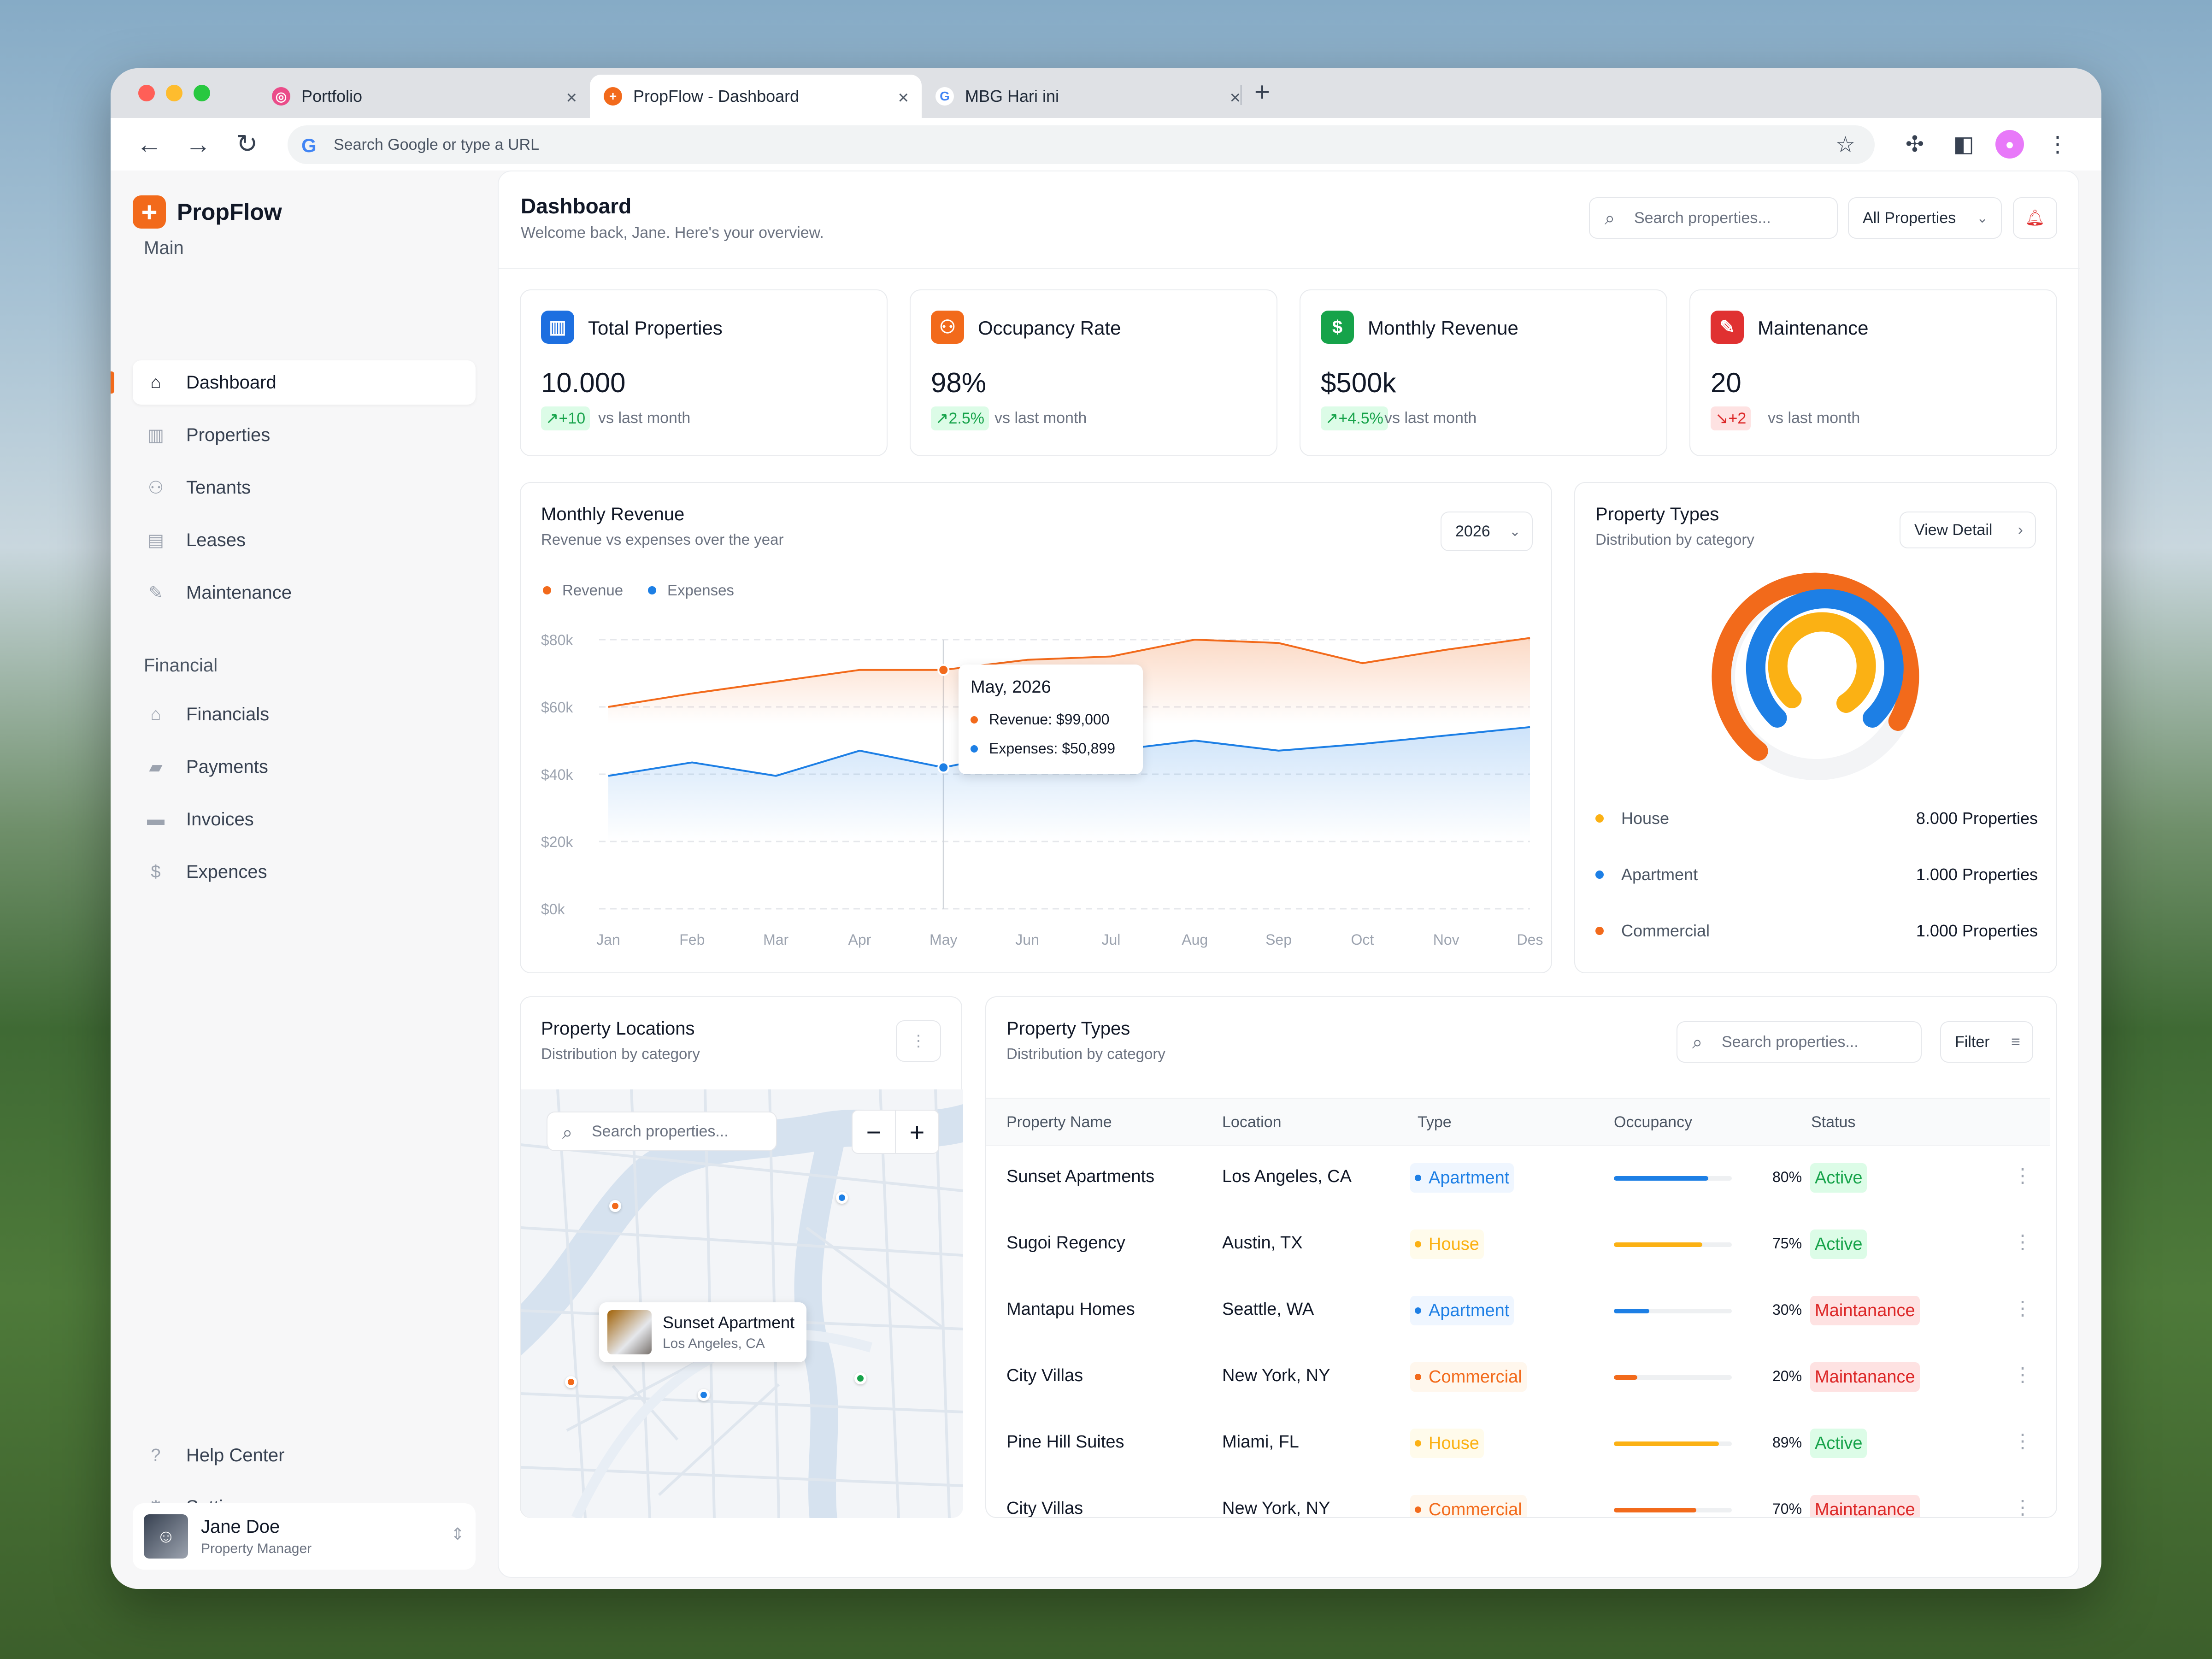 The image size is (2212, 1659). I want to click on trend-down-icon: ↘, so click(1722, 418).